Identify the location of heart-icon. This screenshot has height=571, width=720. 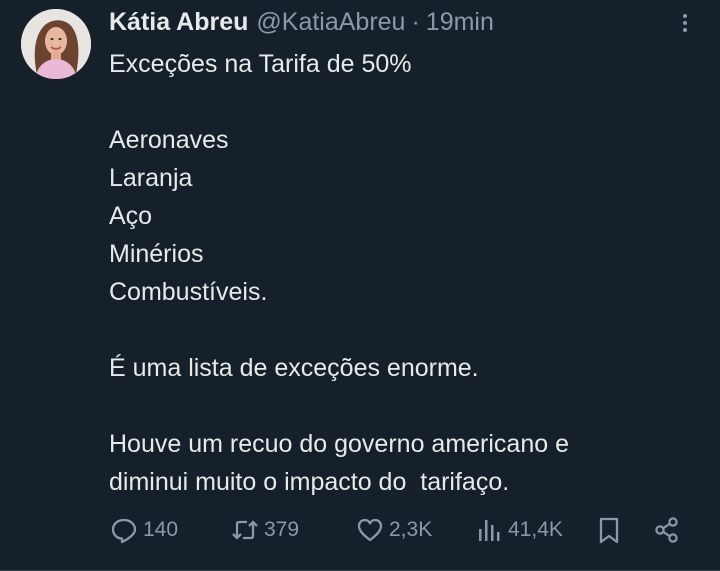
(370, 530).